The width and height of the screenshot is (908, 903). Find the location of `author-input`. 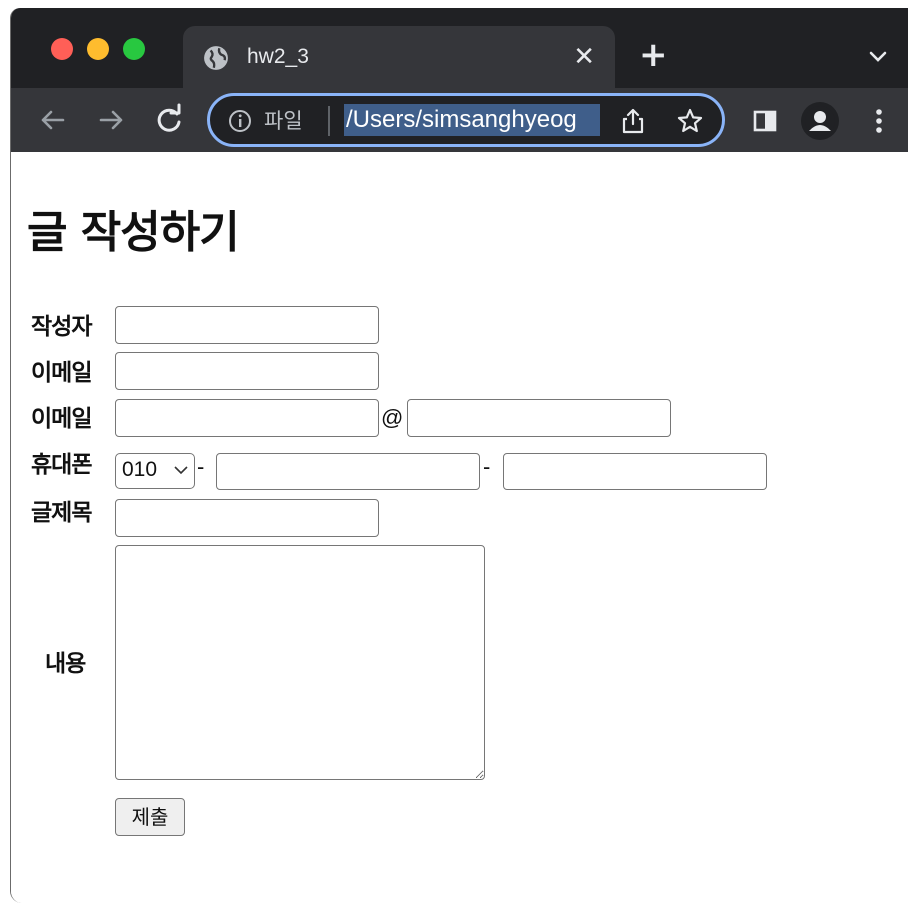

author-input is located at coordinates (247, 325).